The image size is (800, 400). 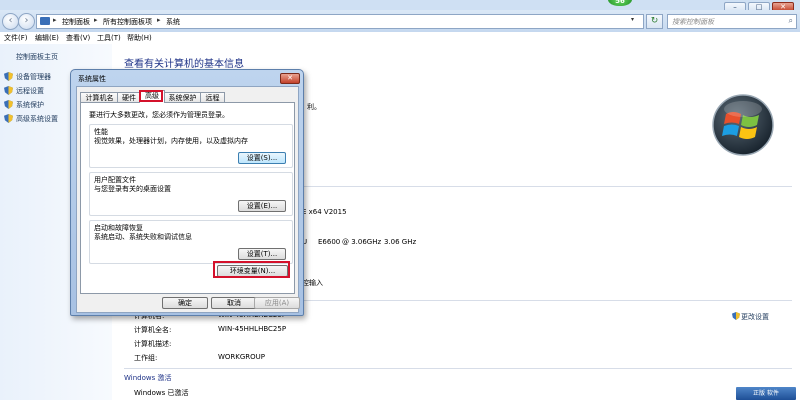 I want to click on forward-button: ›, so click(x=26, y=21).